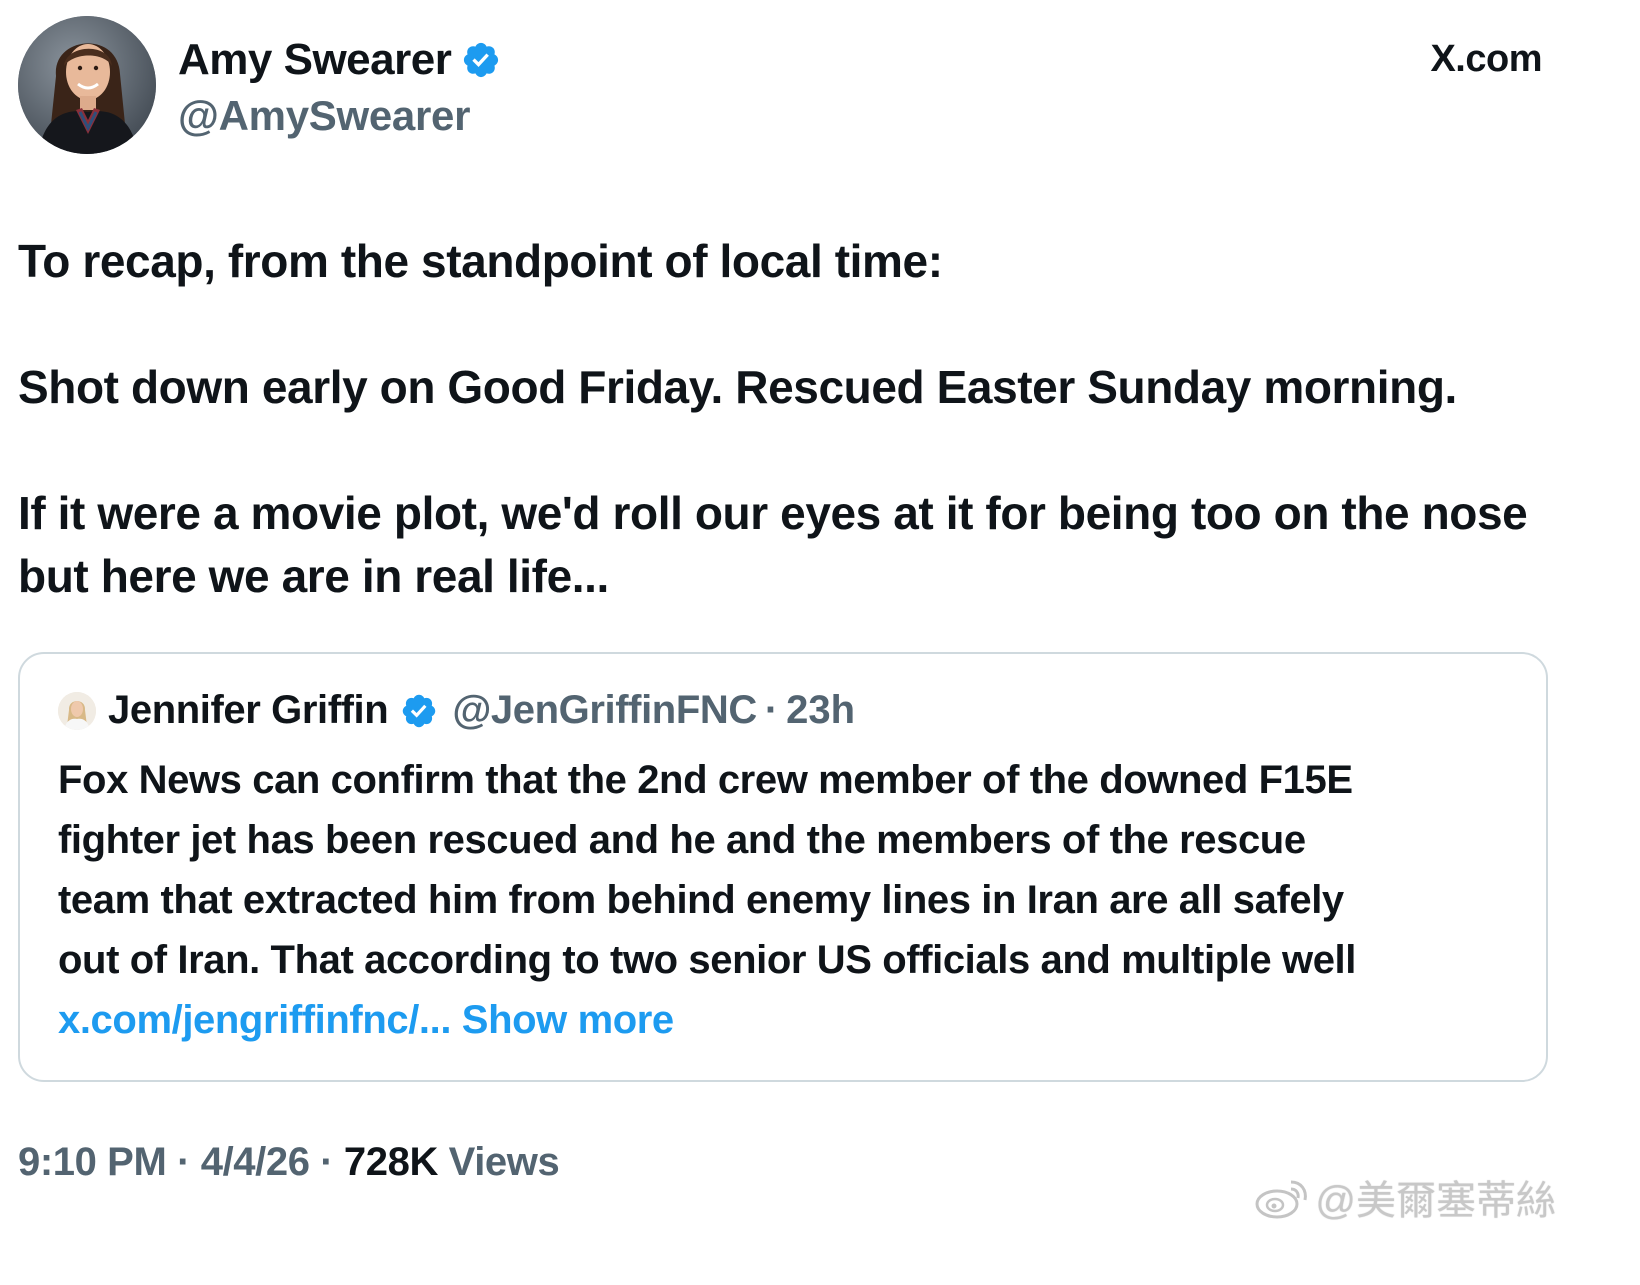 This screenshot has height=1285, width=1640. What do you see at coordinates (255, 1162) in the screenshot?
I see `tweet-date: 4/4/26` at bounding box center [255, 1162].